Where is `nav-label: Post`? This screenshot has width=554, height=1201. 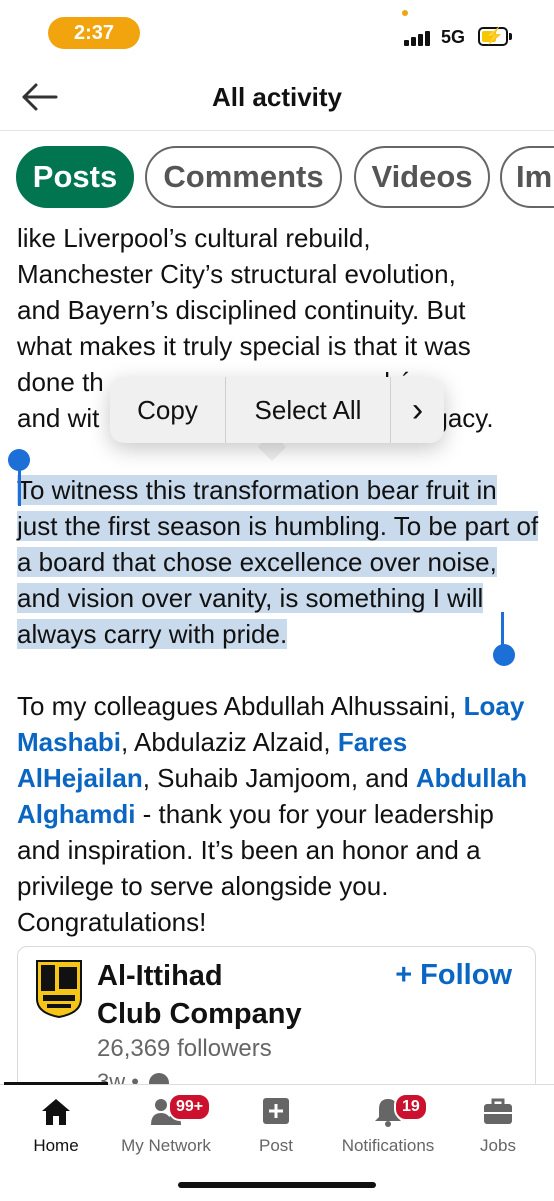 nav-label: Post is located at coordinates (276, 1145).